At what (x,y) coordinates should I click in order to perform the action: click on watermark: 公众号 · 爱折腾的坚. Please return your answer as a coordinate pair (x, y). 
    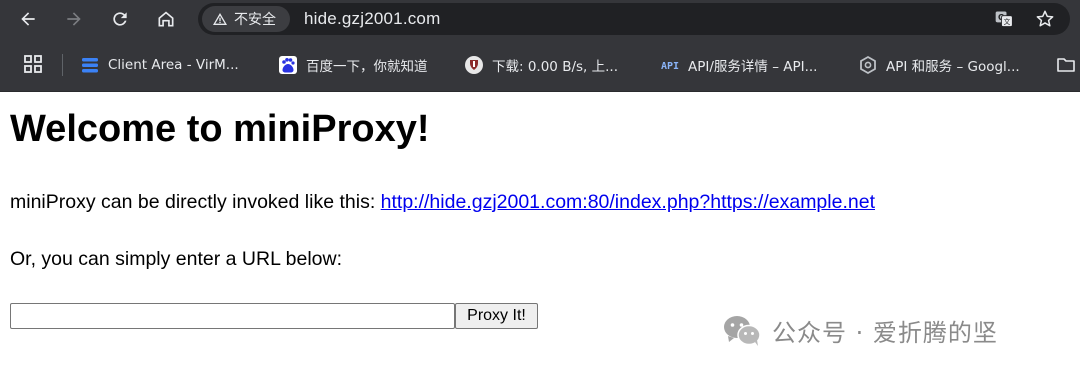
    Looking at the image, I should click on (860, 330).